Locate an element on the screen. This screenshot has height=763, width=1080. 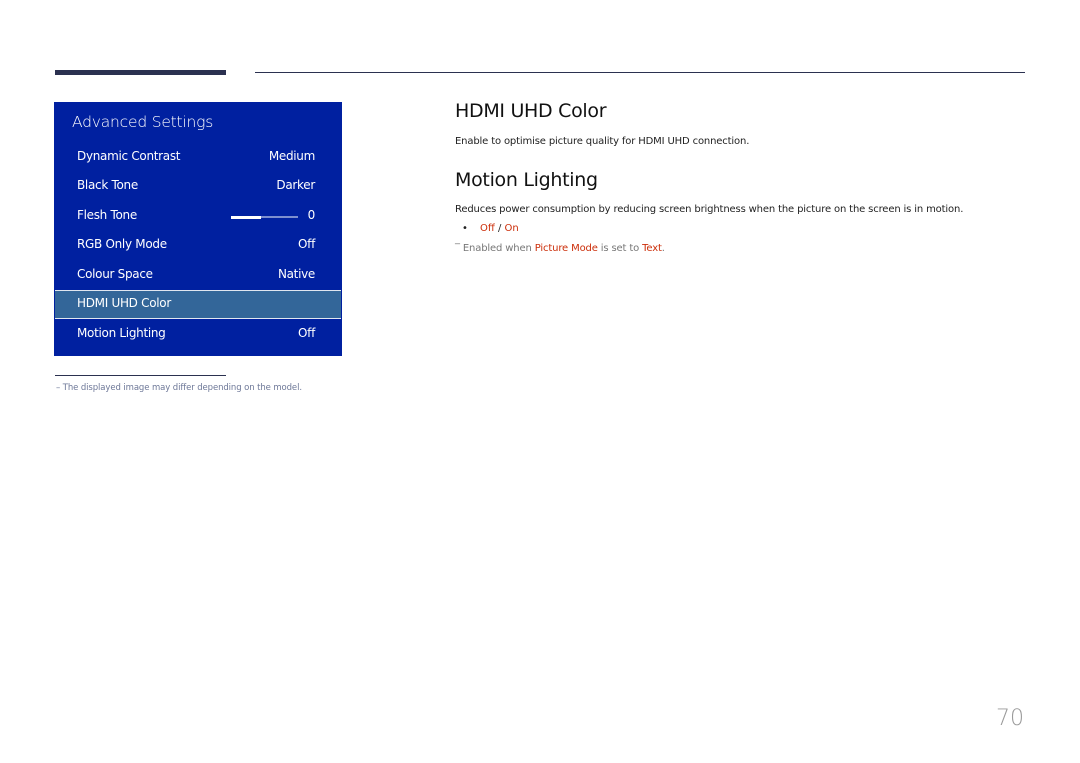
menu-item-motion-lighting: Motion Lighting Off is located at coordinates (198, 334).